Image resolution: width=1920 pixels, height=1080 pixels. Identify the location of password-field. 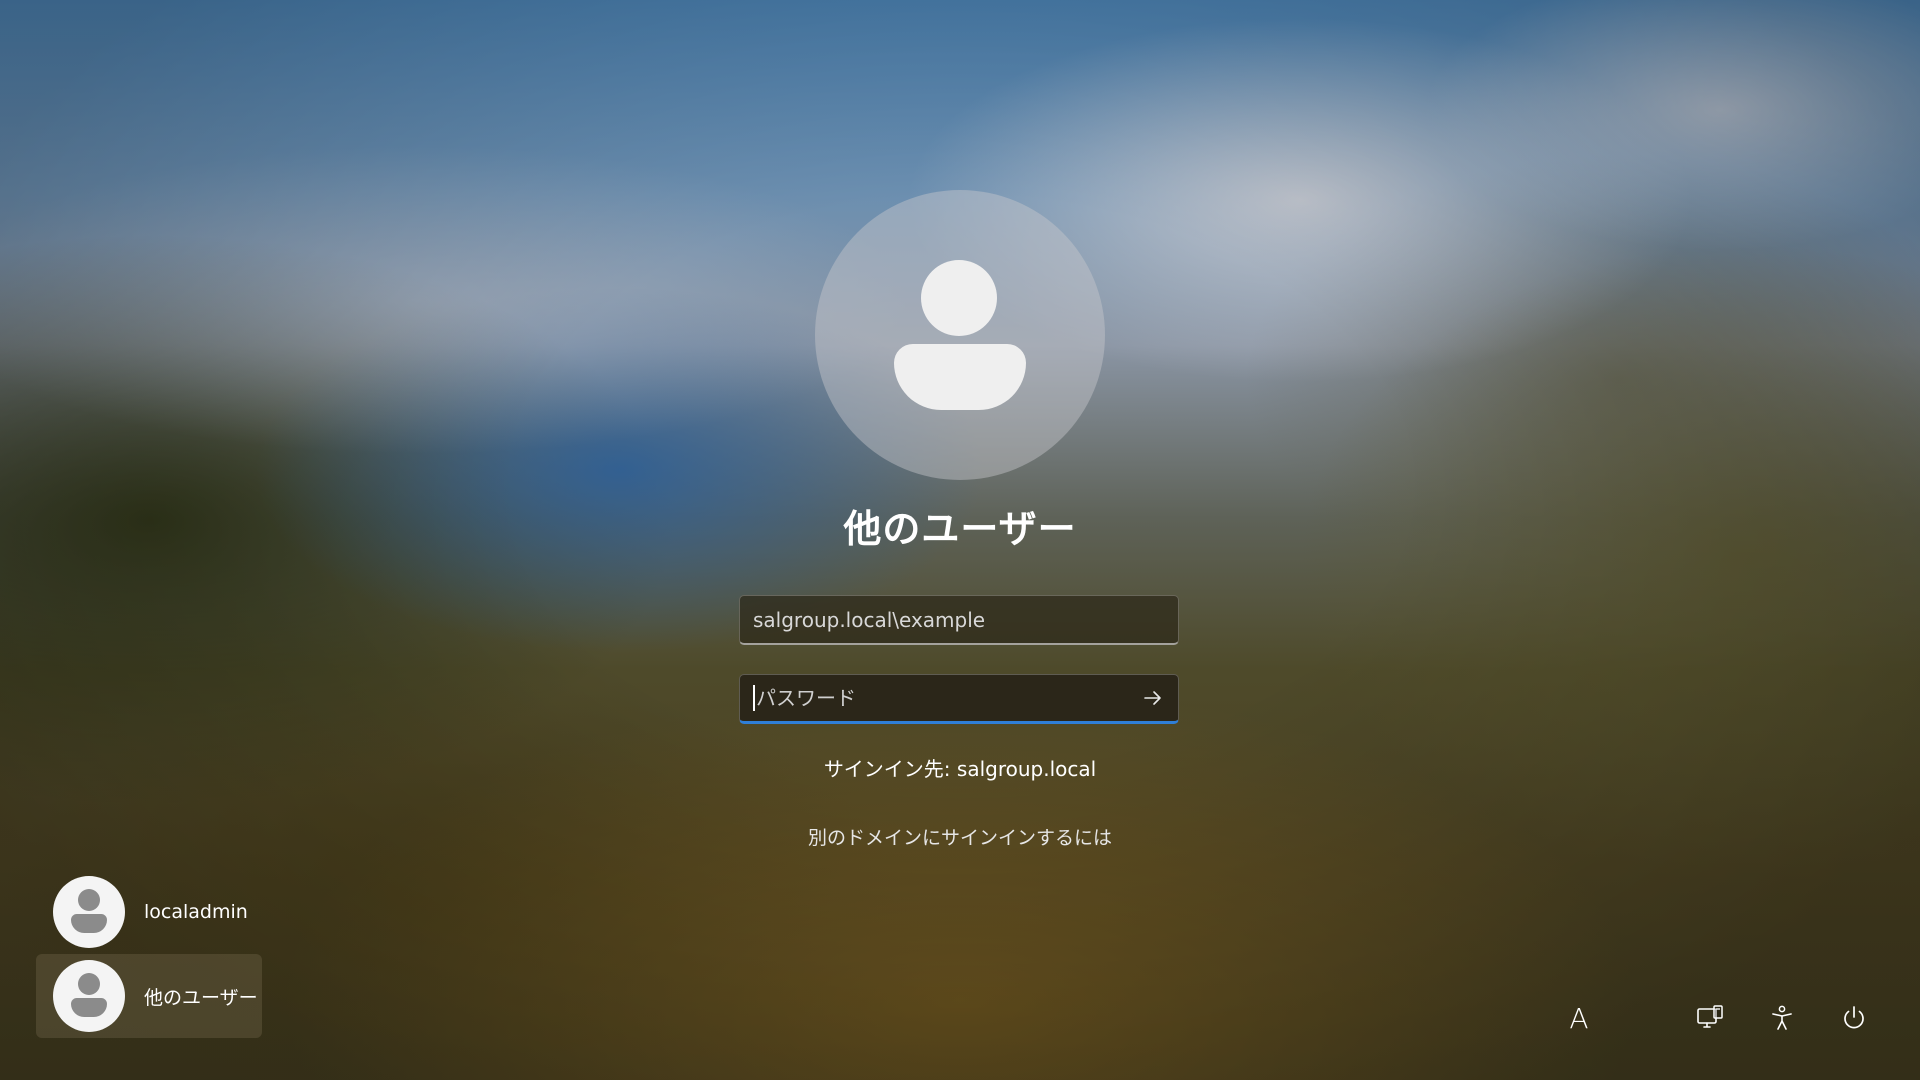
(959, 699).